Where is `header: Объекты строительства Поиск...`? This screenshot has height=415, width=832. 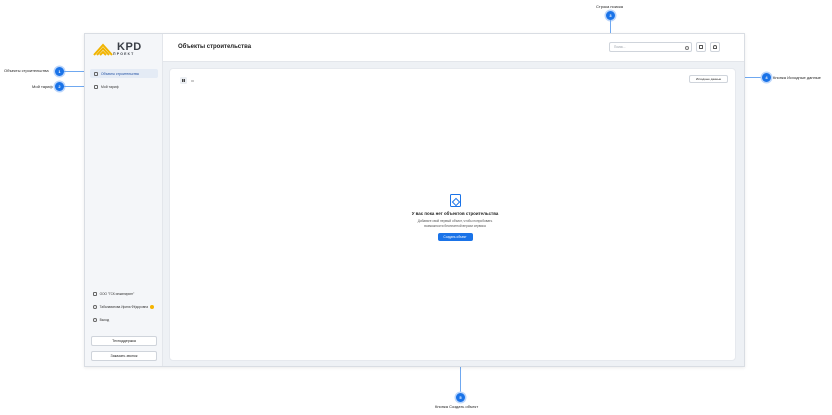 header: Объекты строительства Поиск... is located at coordinates (453, 48).